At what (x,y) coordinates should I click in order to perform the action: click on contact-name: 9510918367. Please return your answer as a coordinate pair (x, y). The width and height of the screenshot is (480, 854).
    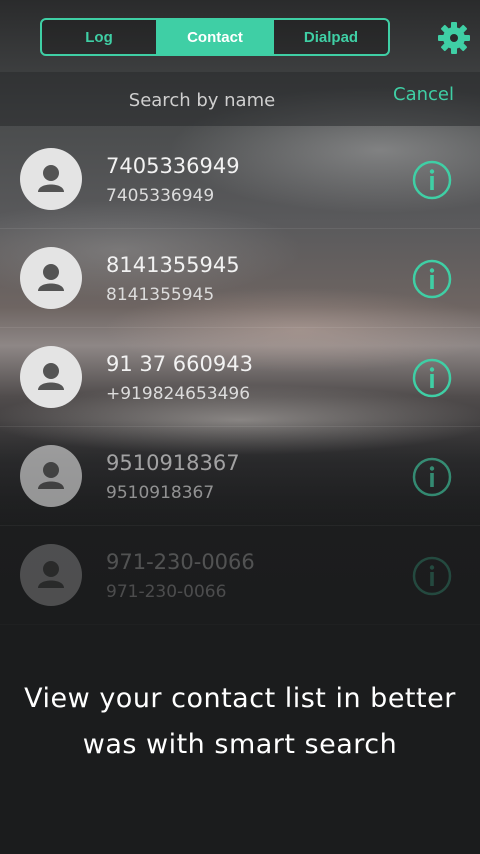
    Looking at the image, I should click on (173, 463).